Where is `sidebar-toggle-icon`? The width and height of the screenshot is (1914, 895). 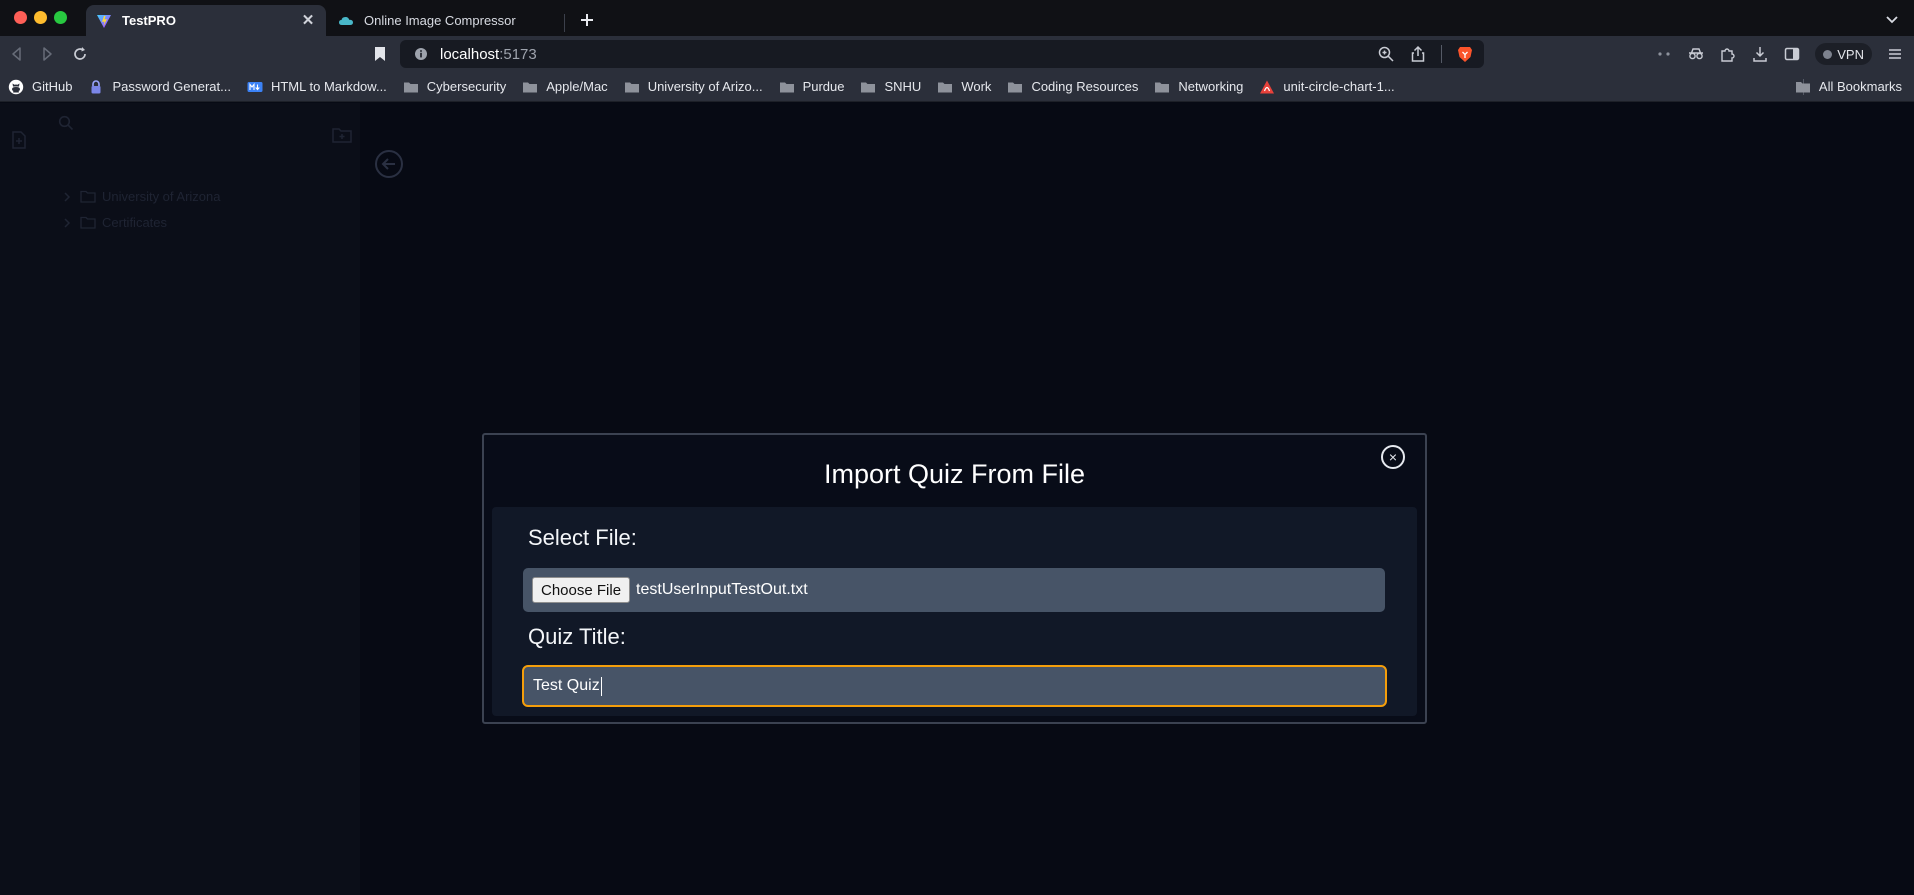 sidebar-toggle-icon is located at coordinates (1792, 54).